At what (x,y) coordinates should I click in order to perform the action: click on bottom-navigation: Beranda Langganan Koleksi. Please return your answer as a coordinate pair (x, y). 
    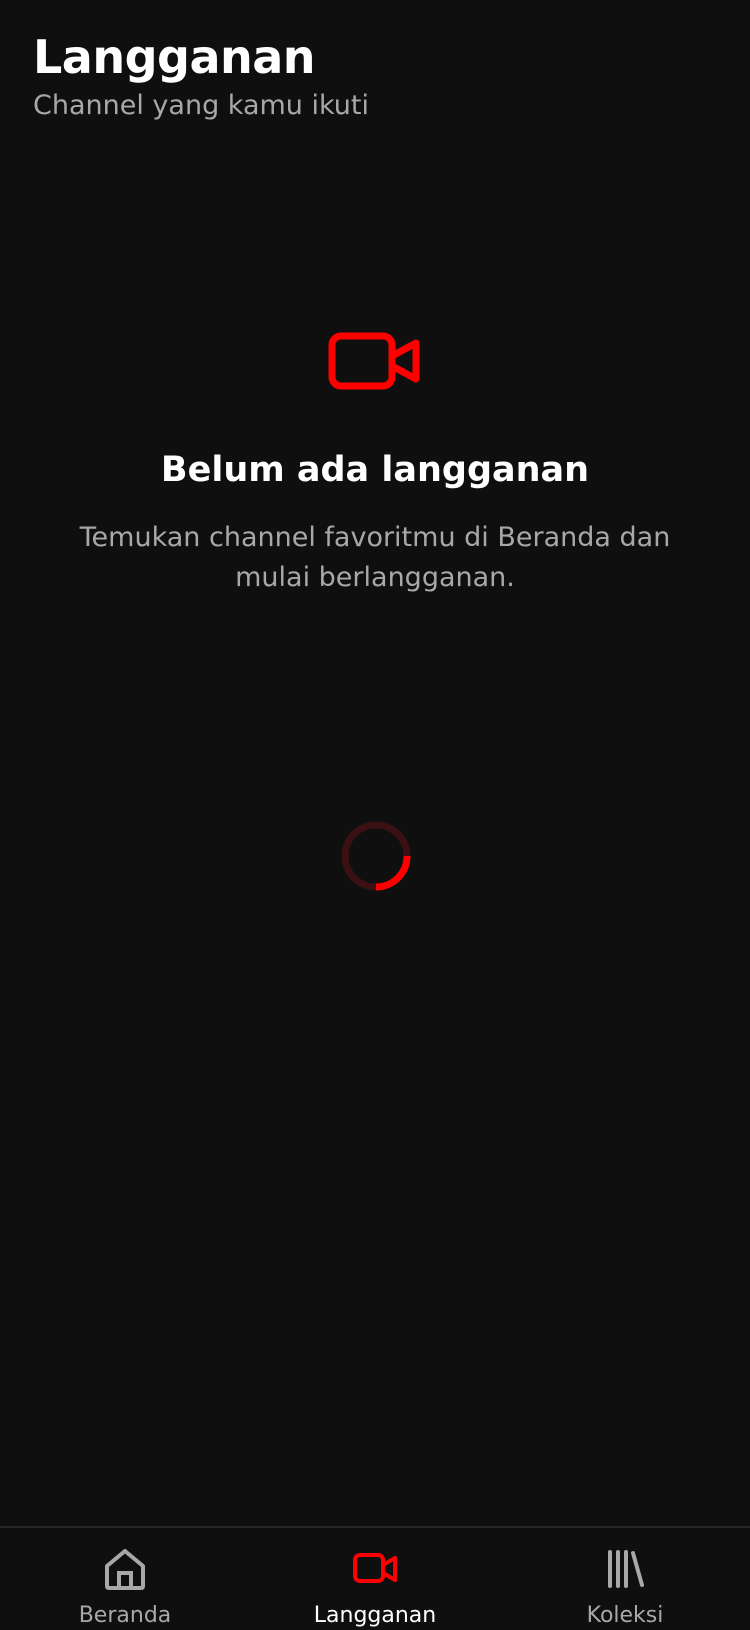
    Looking at the image, I should click on (375, 1577).